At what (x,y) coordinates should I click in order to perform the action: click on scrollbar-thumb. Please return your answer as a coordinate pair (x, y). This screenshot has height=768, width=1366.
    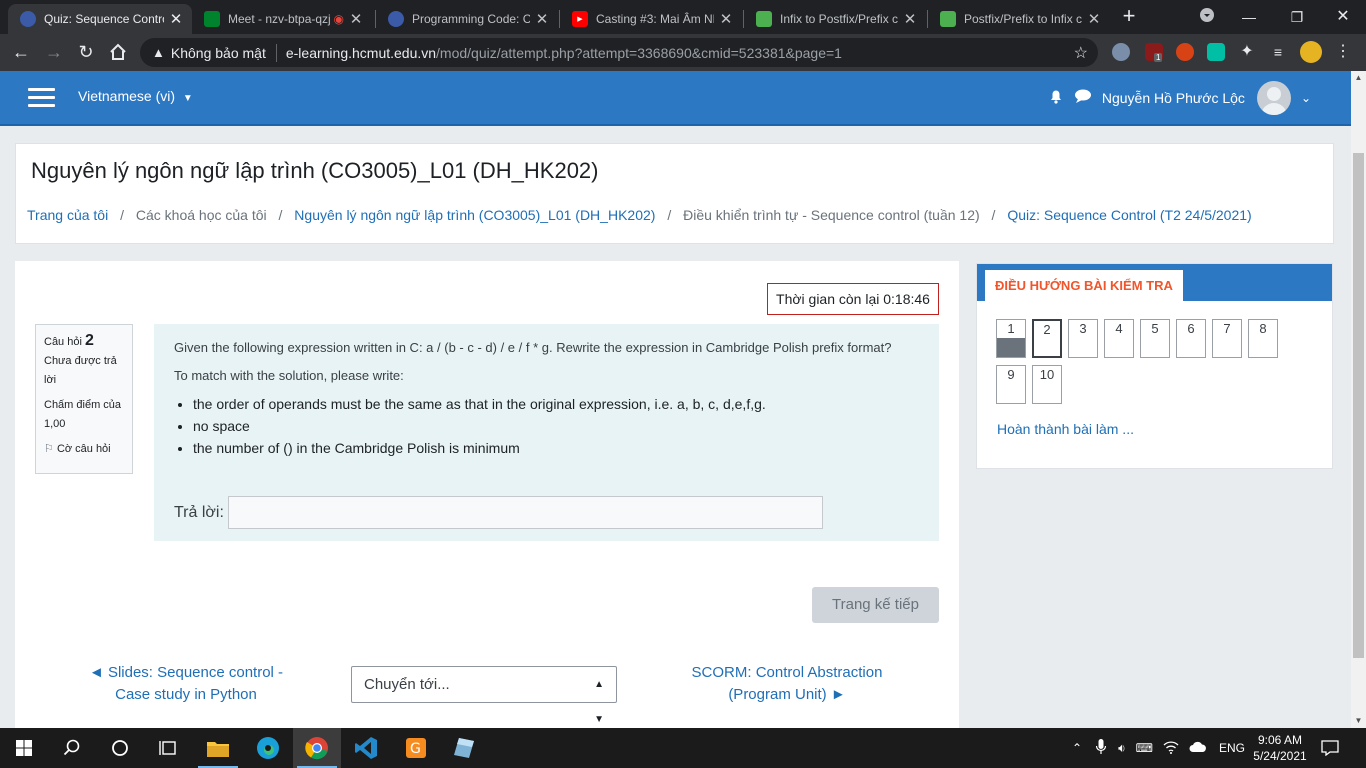
    Looking at the image, I should click on (1358, 405).